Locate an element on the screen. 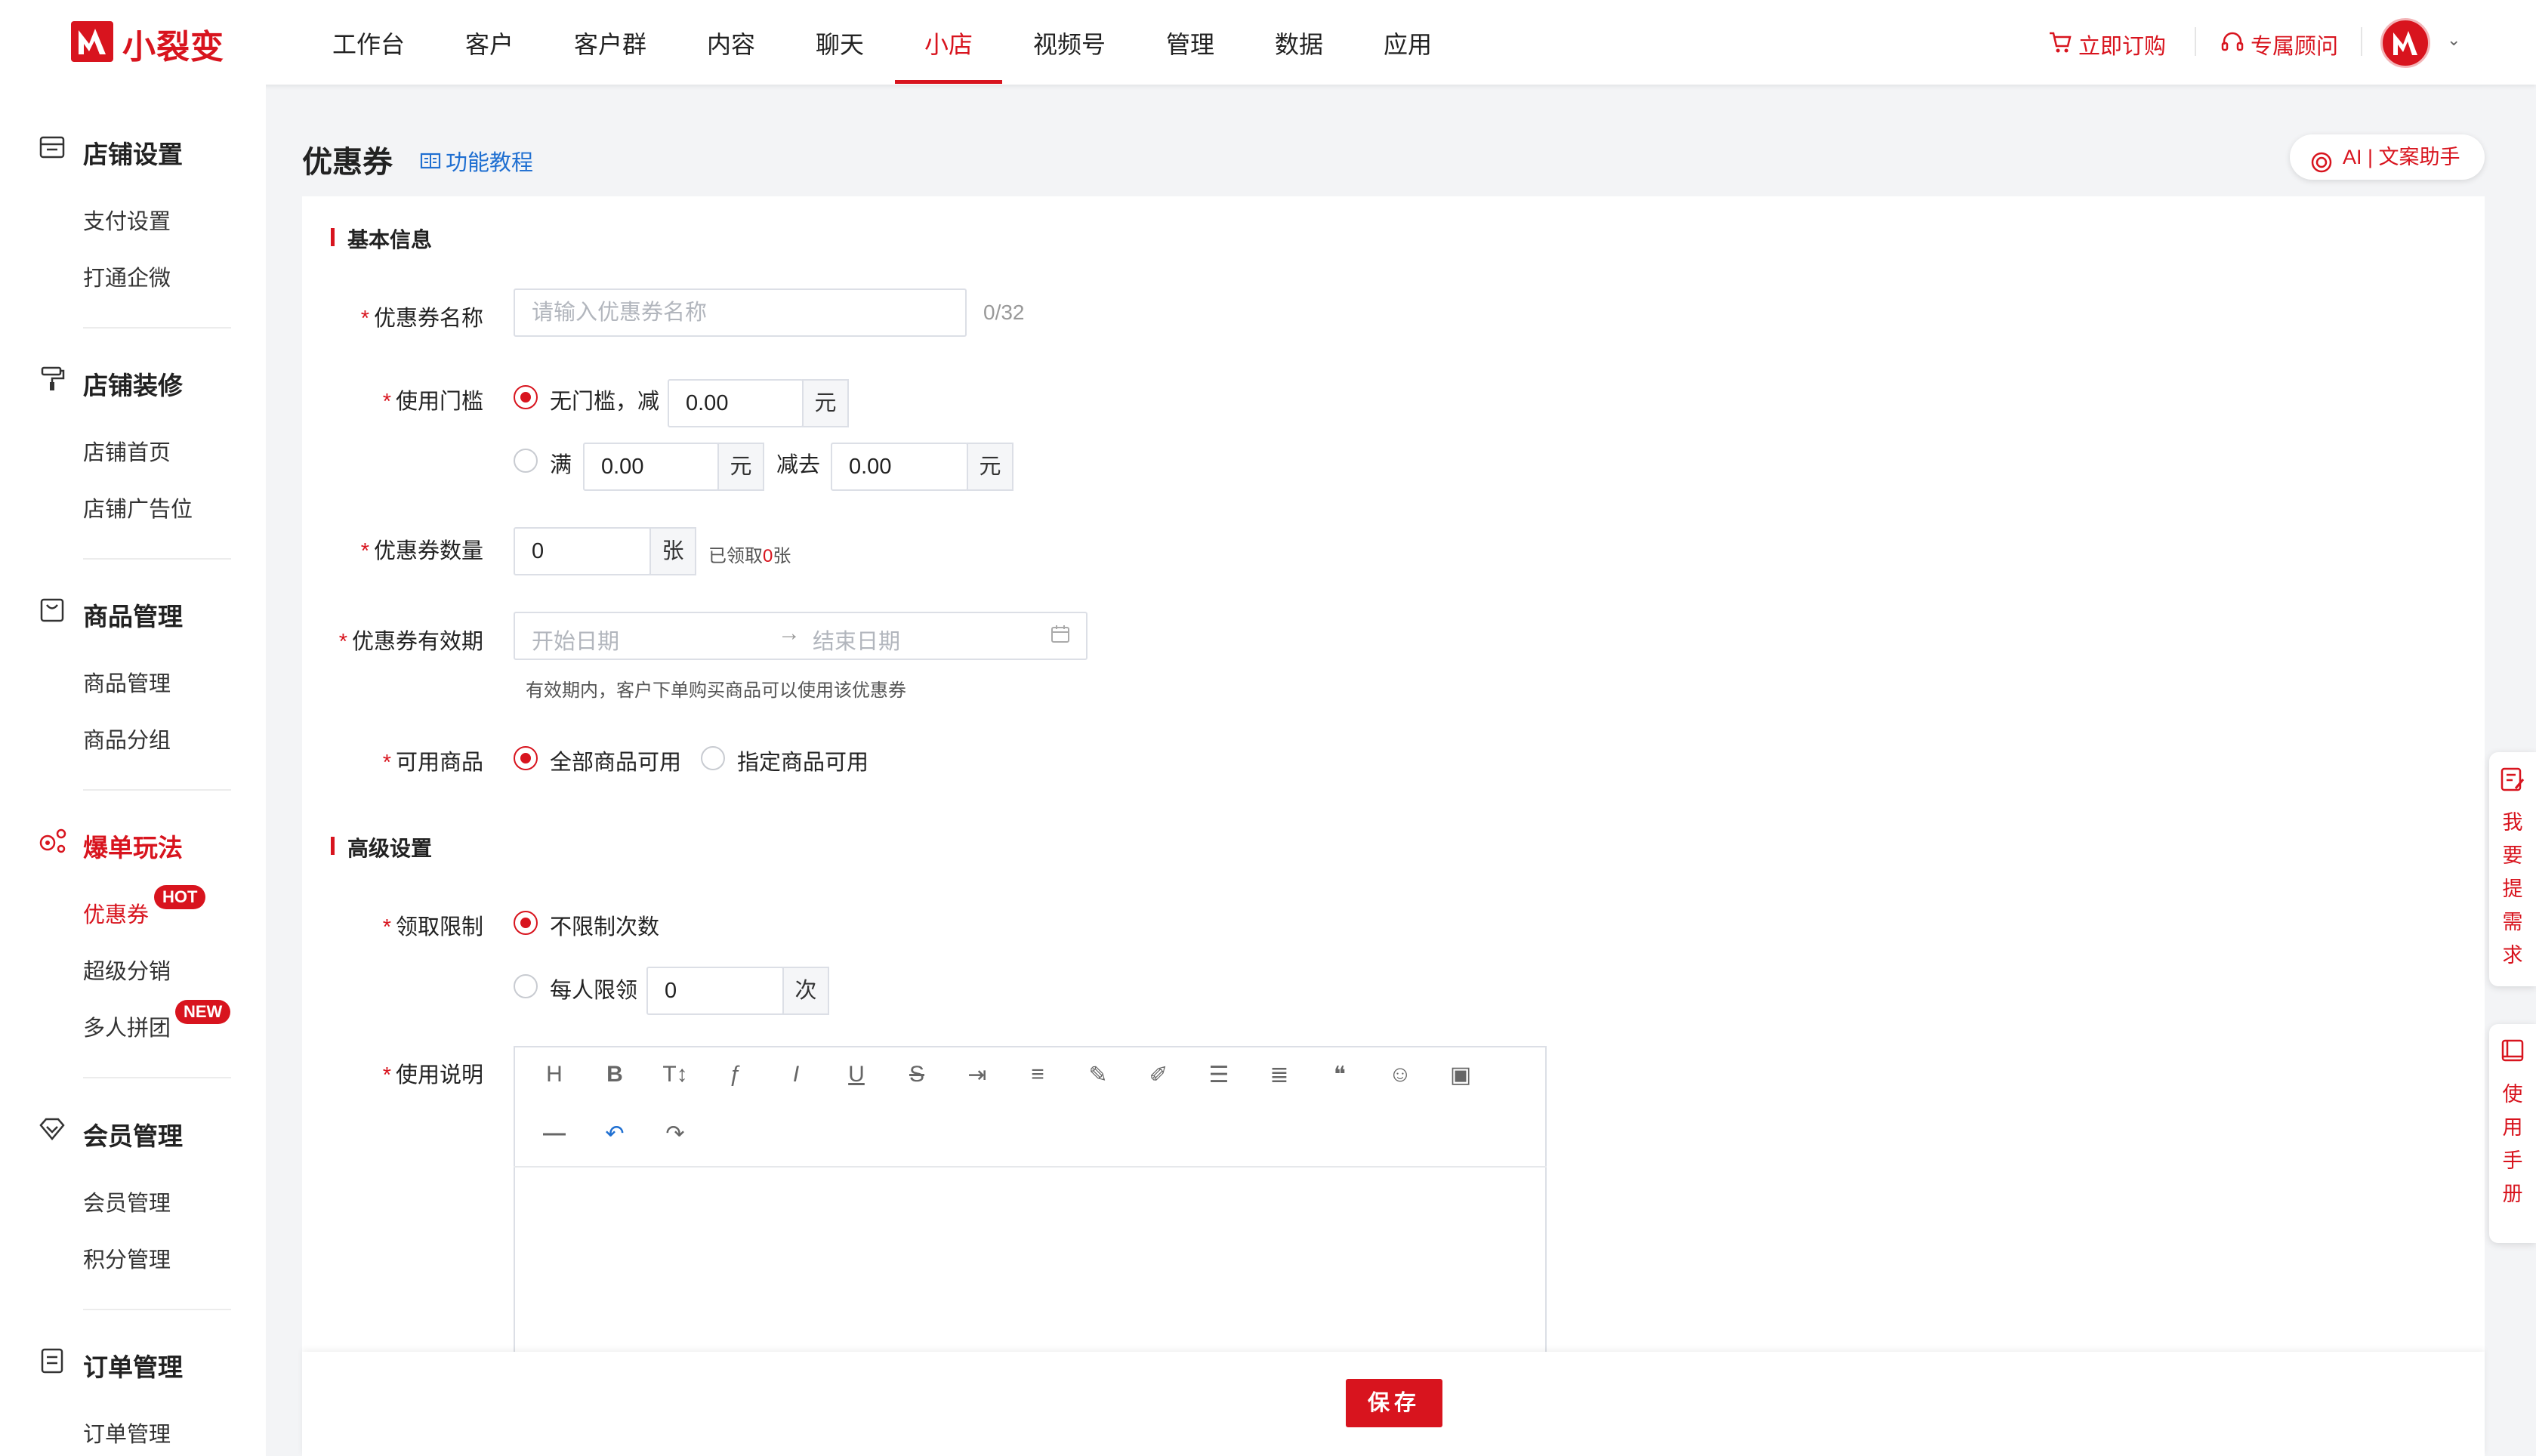  nav-item-customers: 客户 is located at coordinates (489, 43).